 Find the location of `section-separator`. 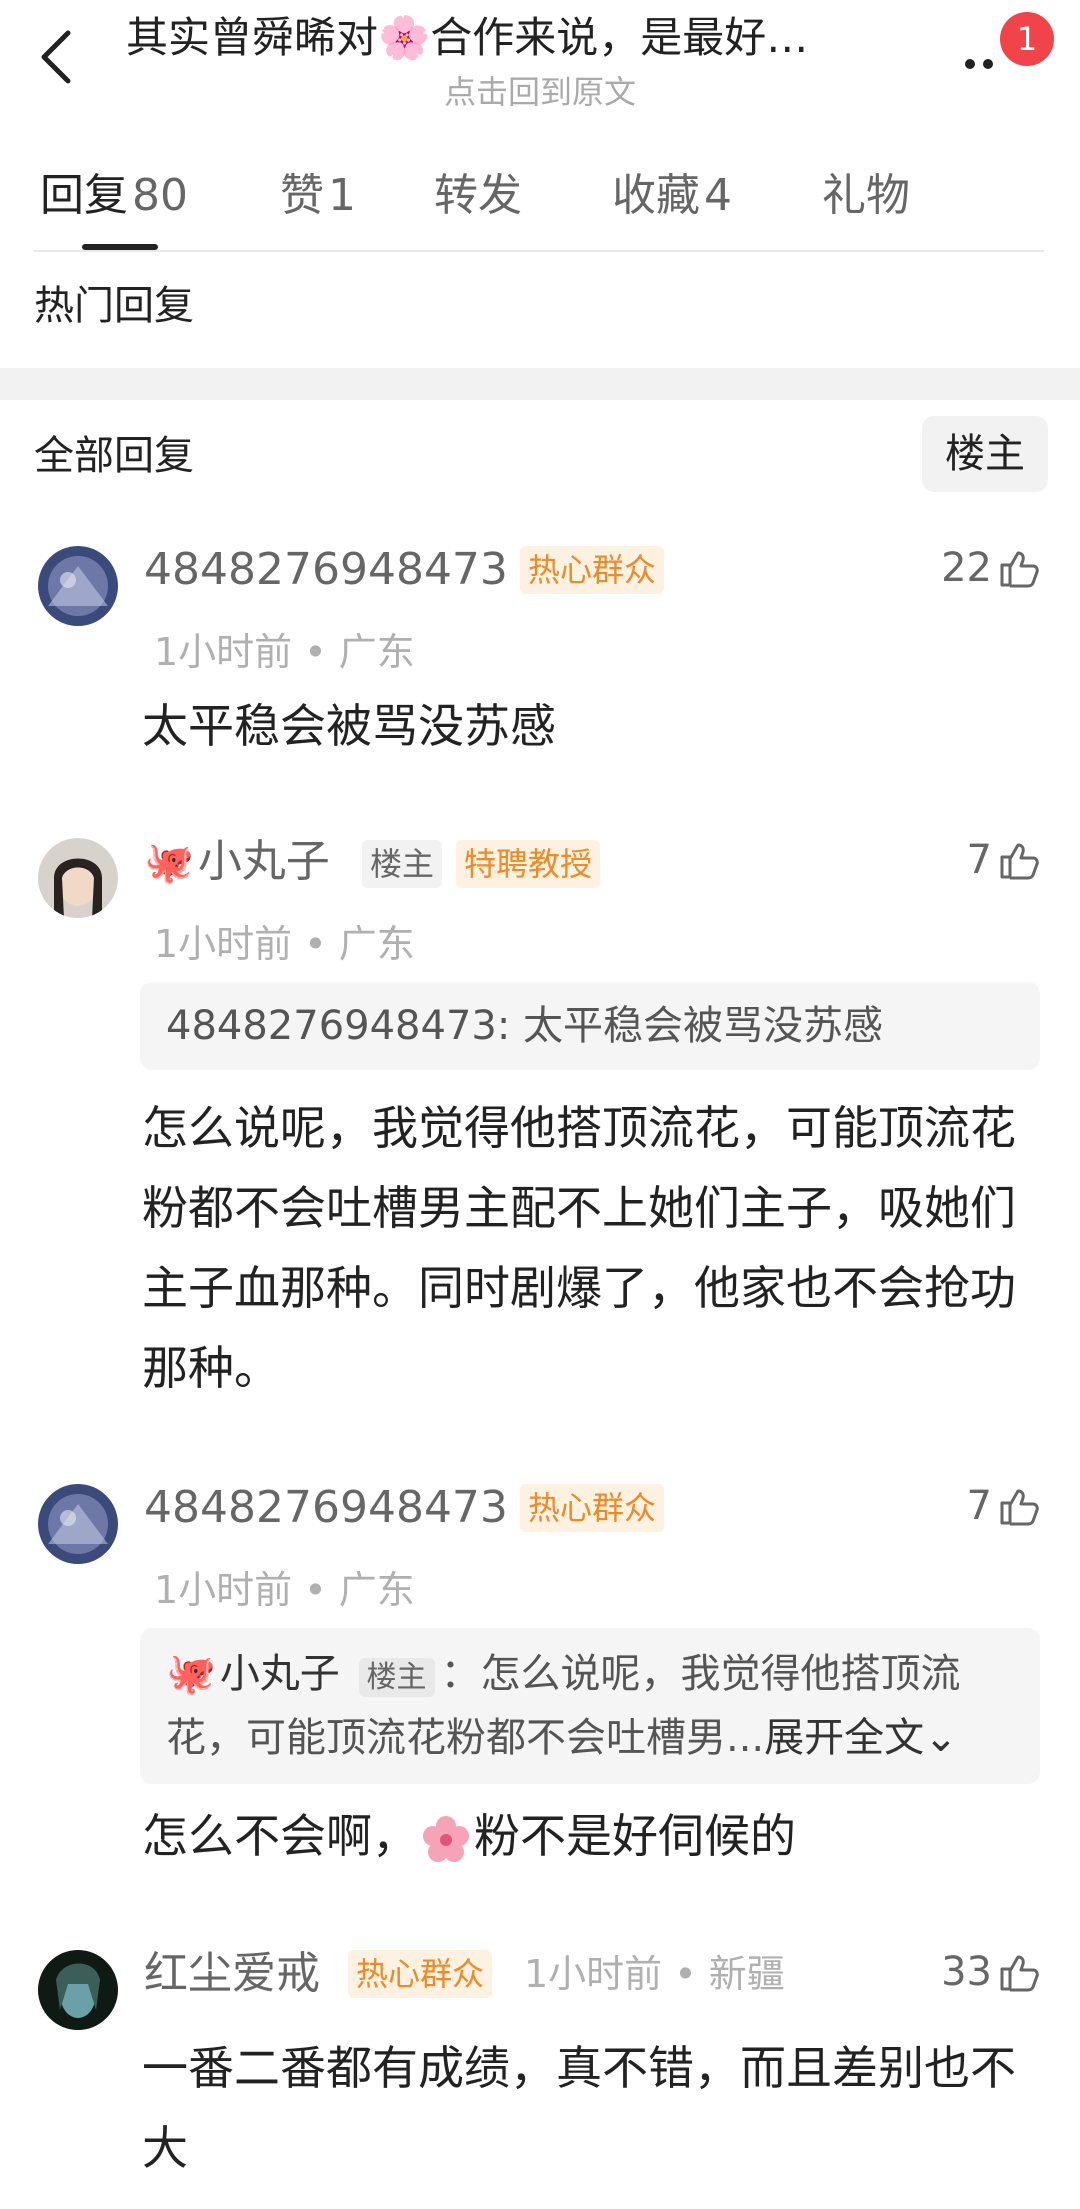

section-separator is located at coordinates (540, 384).